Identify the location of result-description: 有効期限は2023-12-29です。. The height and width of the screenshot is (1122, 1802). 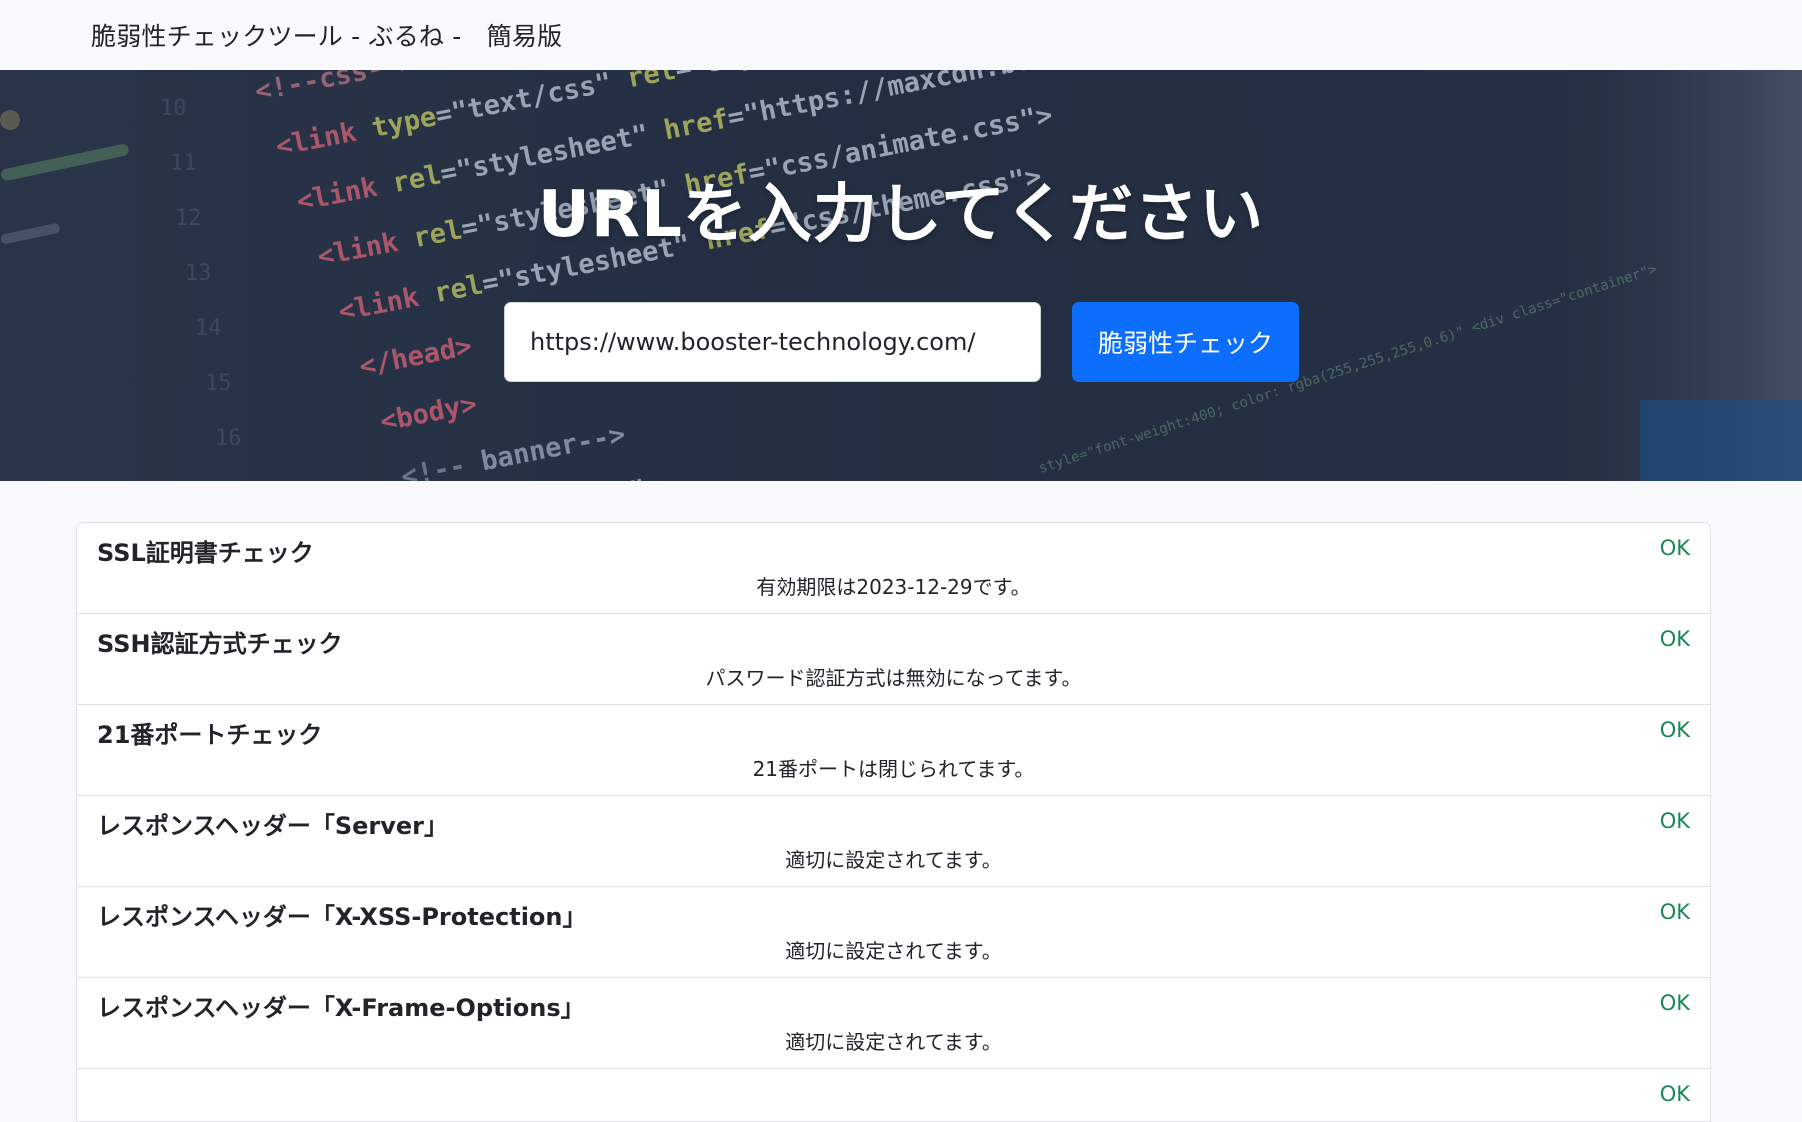
(893, 587).